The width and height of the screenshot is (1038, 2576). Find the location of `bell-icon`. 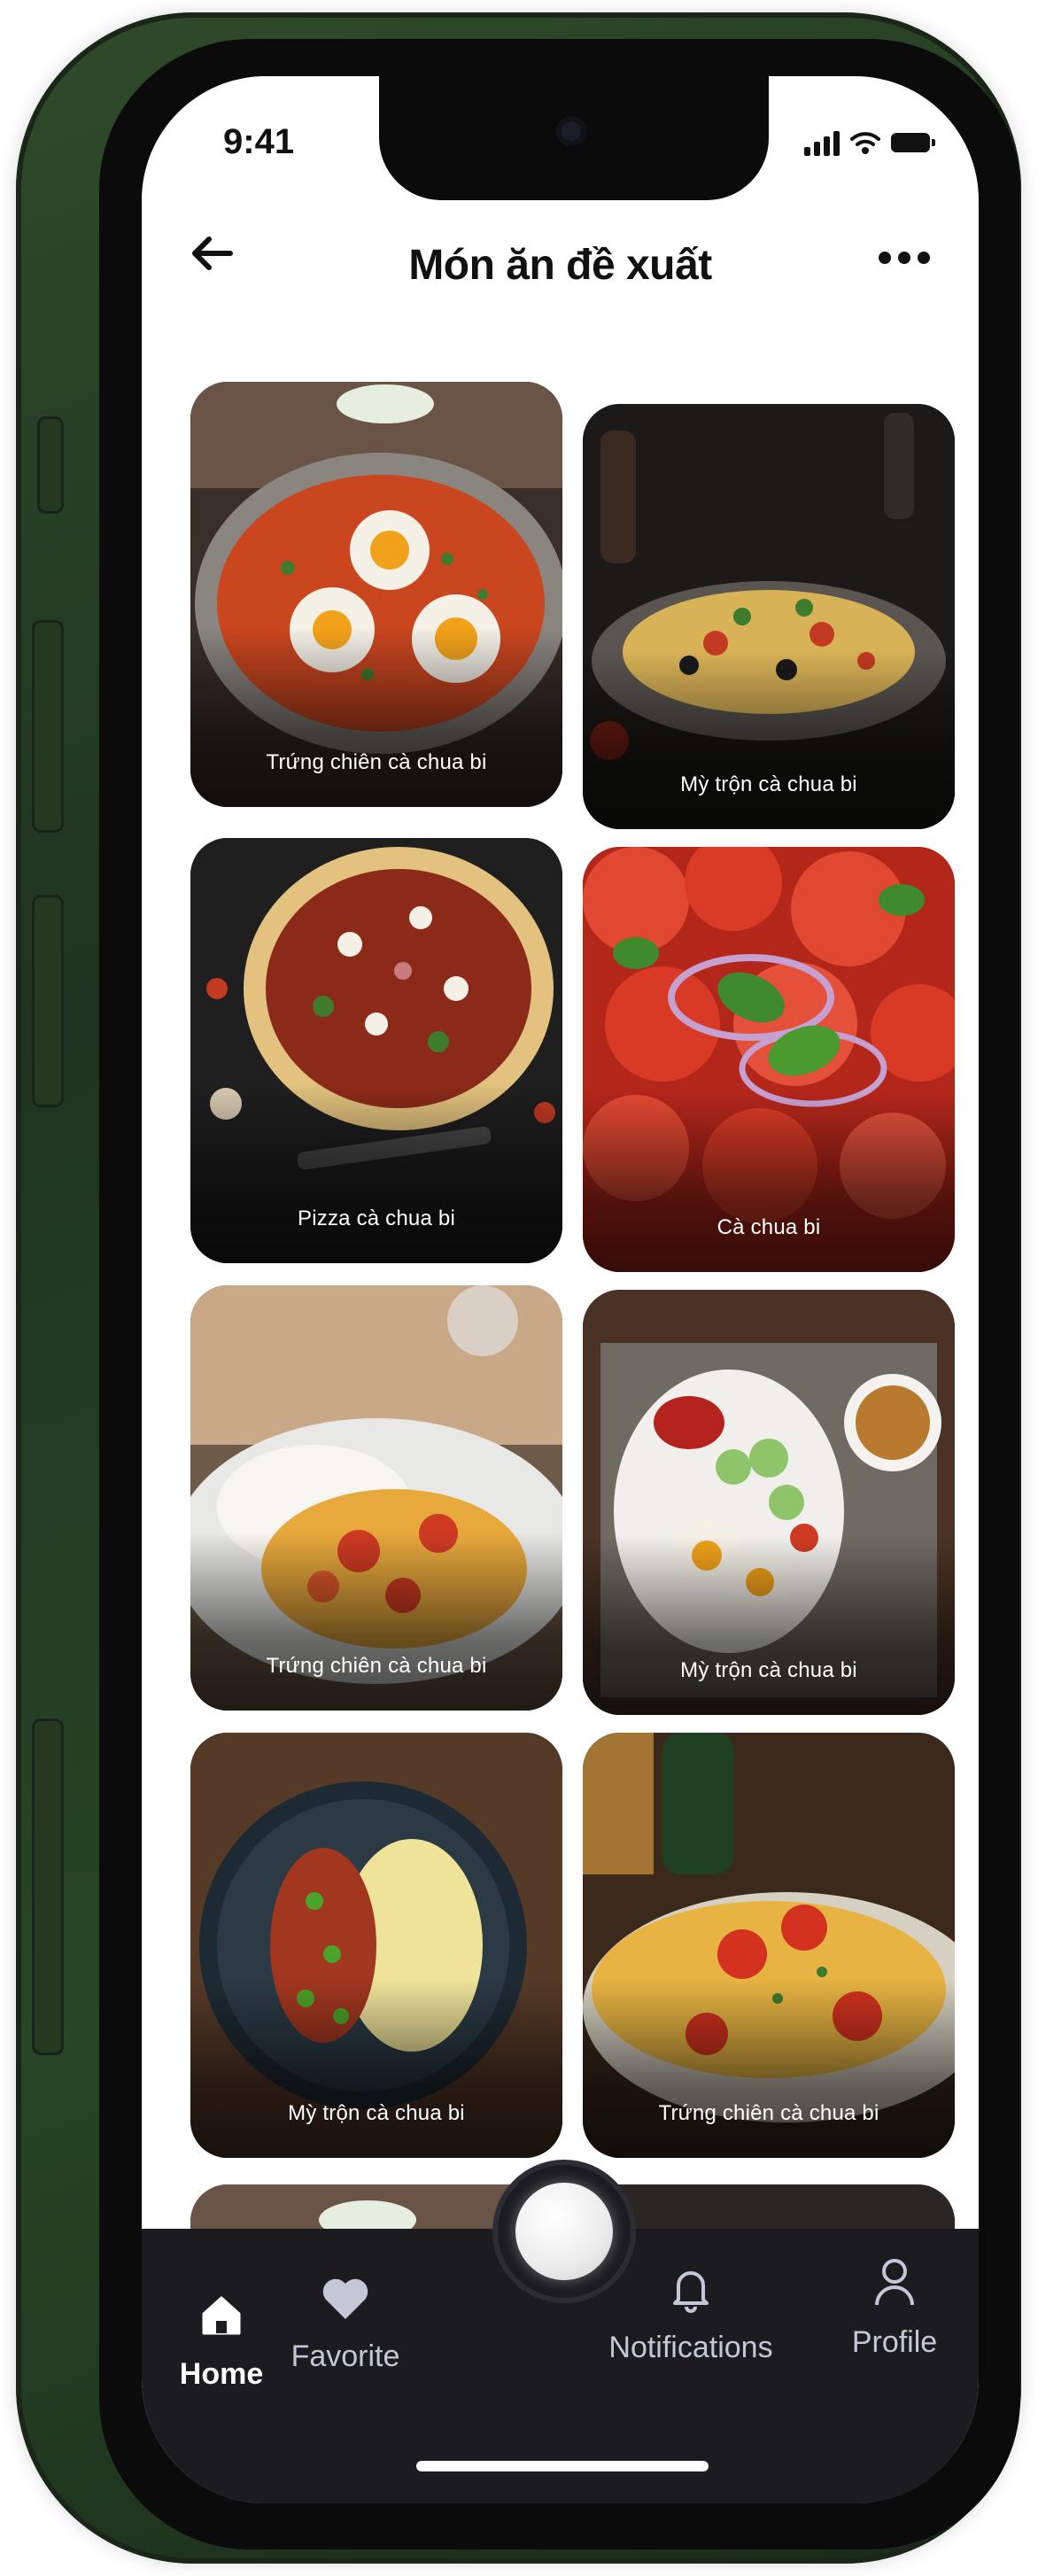

bell-icon is located at coordinates (691, 2292).